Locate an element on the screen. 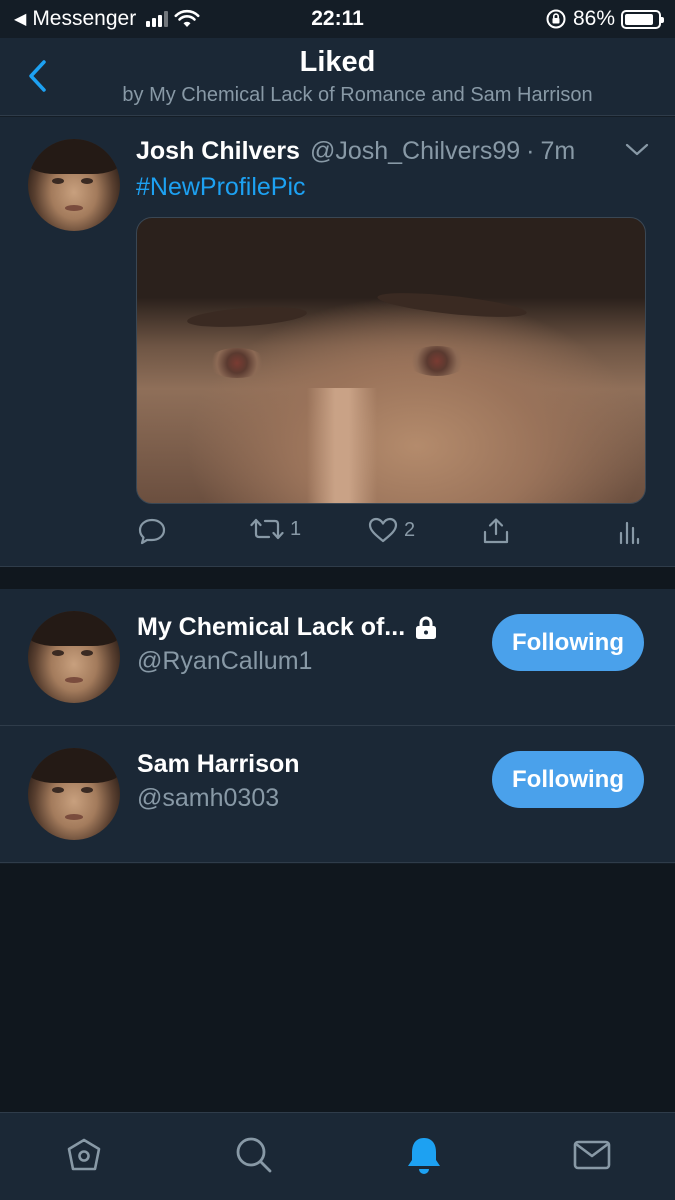 The height and width of the screenshot is (1200, 675). tweet-hashtag: #NewProfilePic is located at coordinates (221, 187).